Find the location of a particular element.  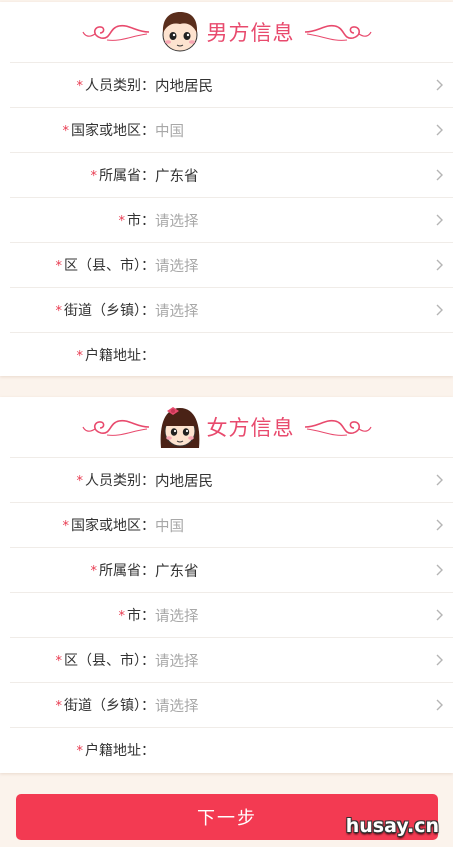

male-form-row: * 市： 请选择 is located at coordinates (231, 219).